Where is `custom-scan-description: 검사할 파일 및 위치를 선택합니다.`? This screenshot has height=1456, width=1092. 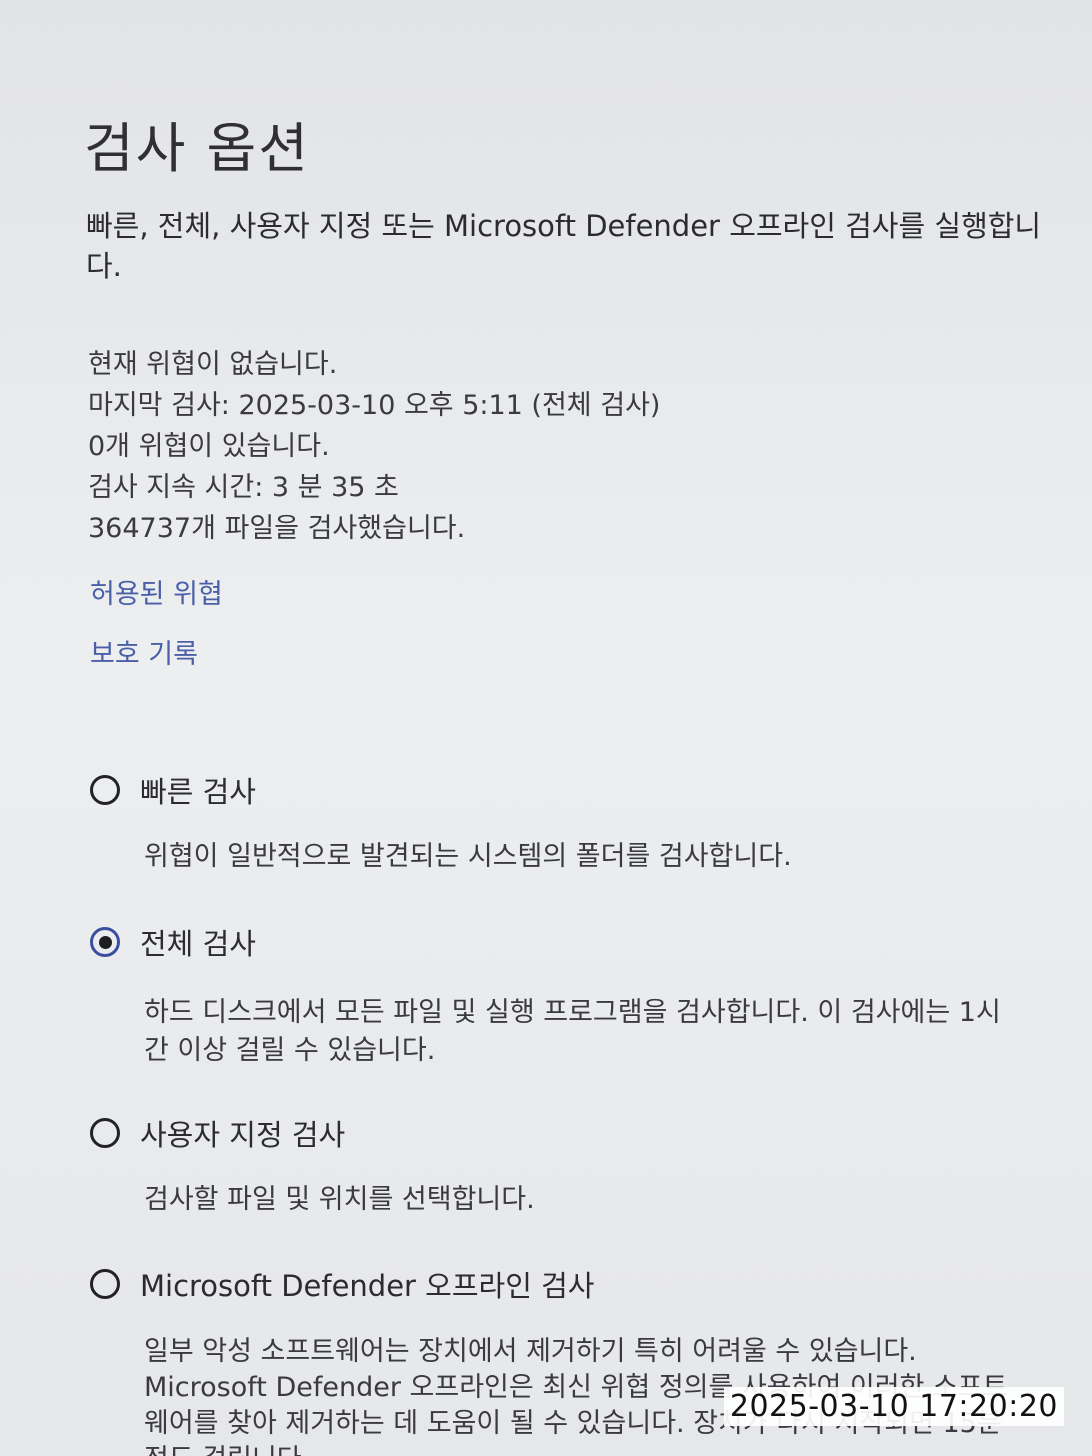
custom-scan-description: 검사할 파일 및 위치를 선택합니다. is located at coordinates (339, 1199).